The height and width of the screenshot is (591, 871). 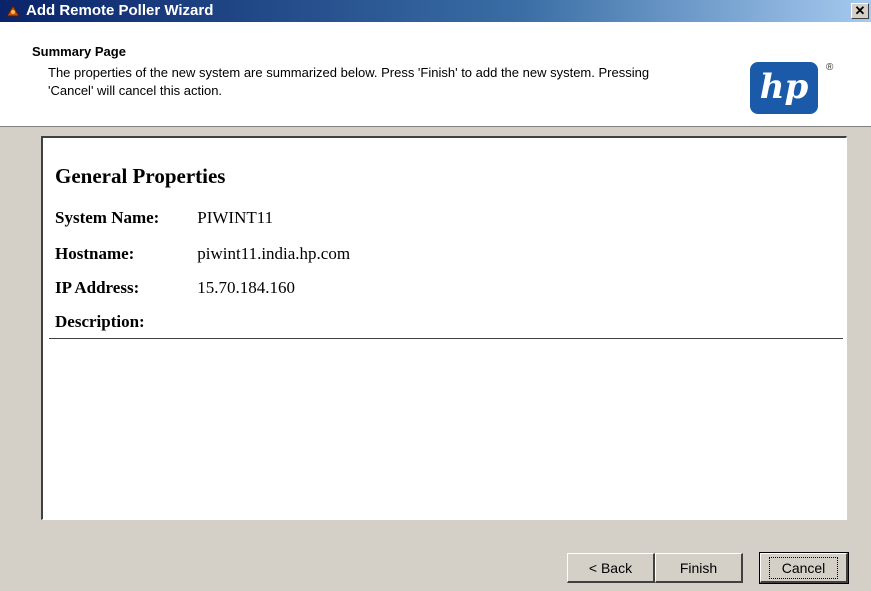 What do you see at coordinates (95, 253) in the screenshot?
I see `property-label: Hostname:` at bounding box center [95, 253].